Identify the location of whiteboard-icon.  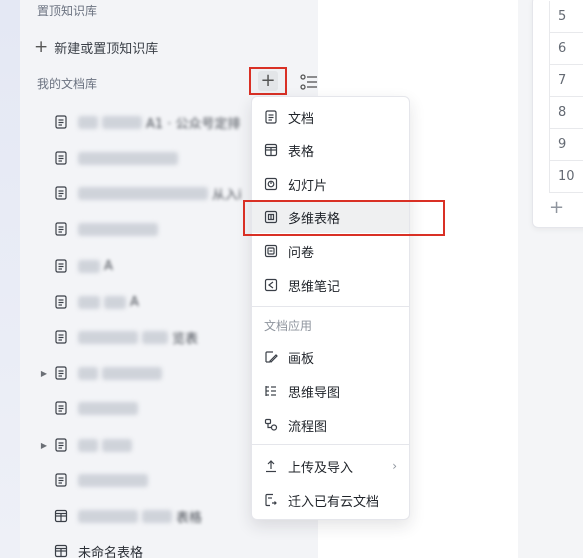
(271, 357).